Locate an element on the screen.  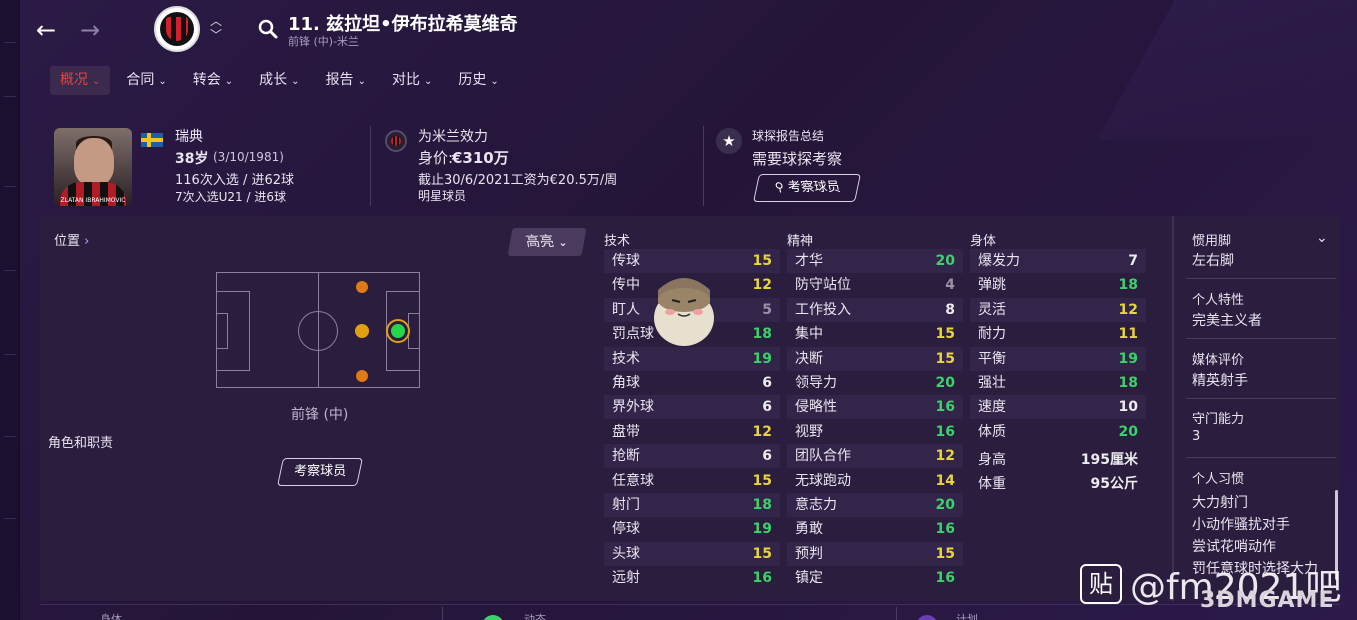
habits-label: 个人习惯 is located at coordinates (1218, 479).